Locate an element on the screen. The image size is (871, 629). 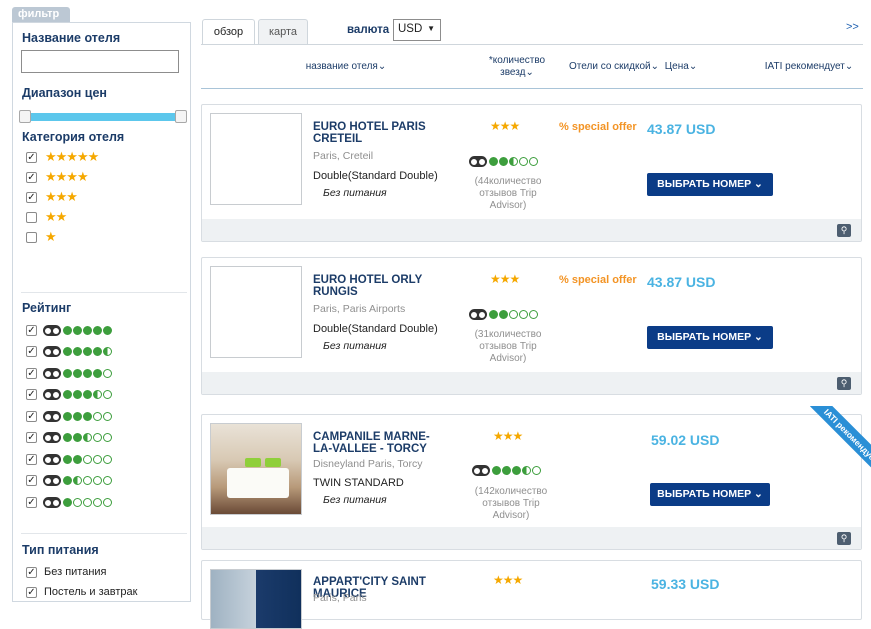
category-stars: ★ is located at coordinates (51, 236).